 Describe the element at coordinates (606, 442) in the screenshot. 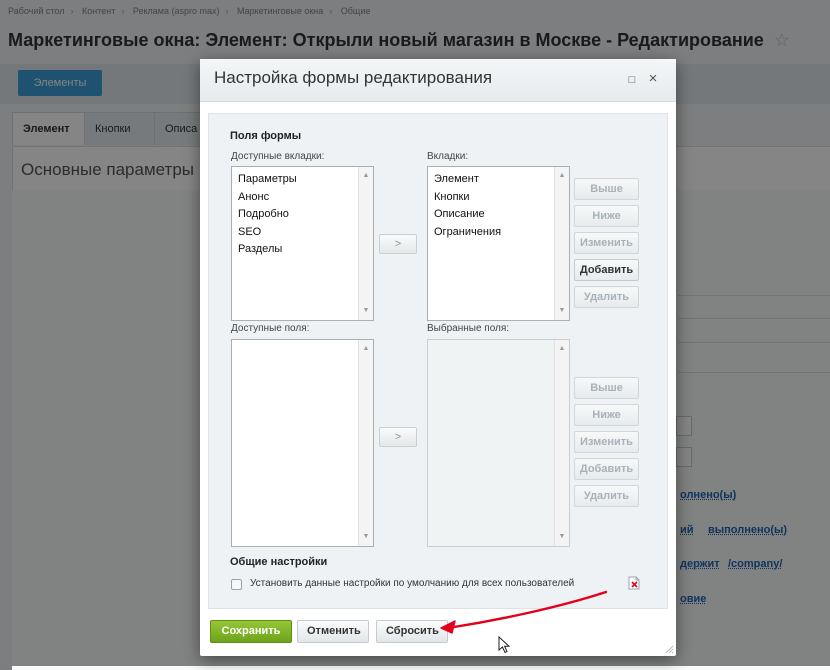

I see `field-edit-button: Изменить` at that location.